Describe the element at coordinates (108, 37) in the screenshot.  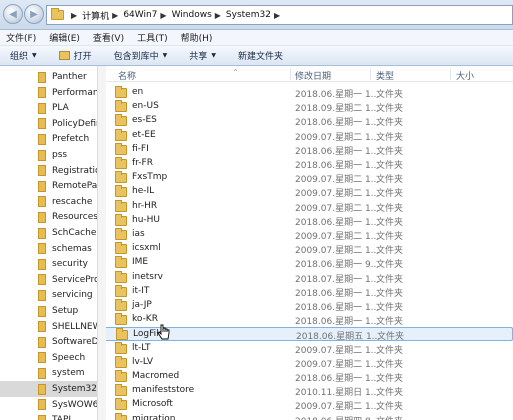
I see `menu-view: 查看(V)` at that location.